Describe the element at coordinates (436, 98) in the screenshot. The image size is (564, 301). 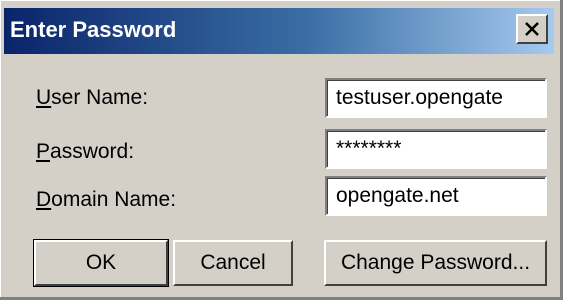
I see `username-field: testuser.opengate` at that location.